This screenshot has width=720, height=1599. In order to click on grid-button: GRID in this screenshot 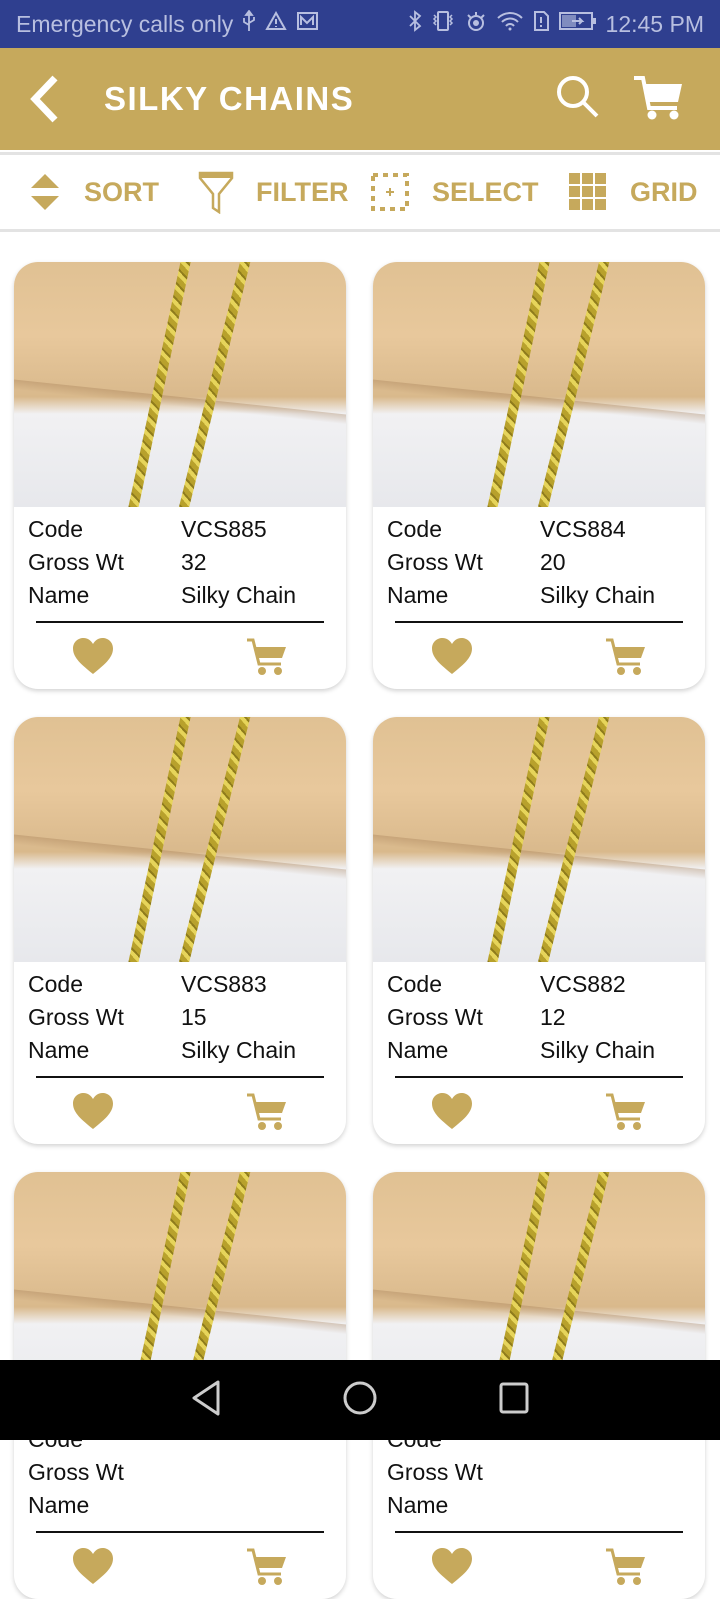, I will do `click(633, 192)`.